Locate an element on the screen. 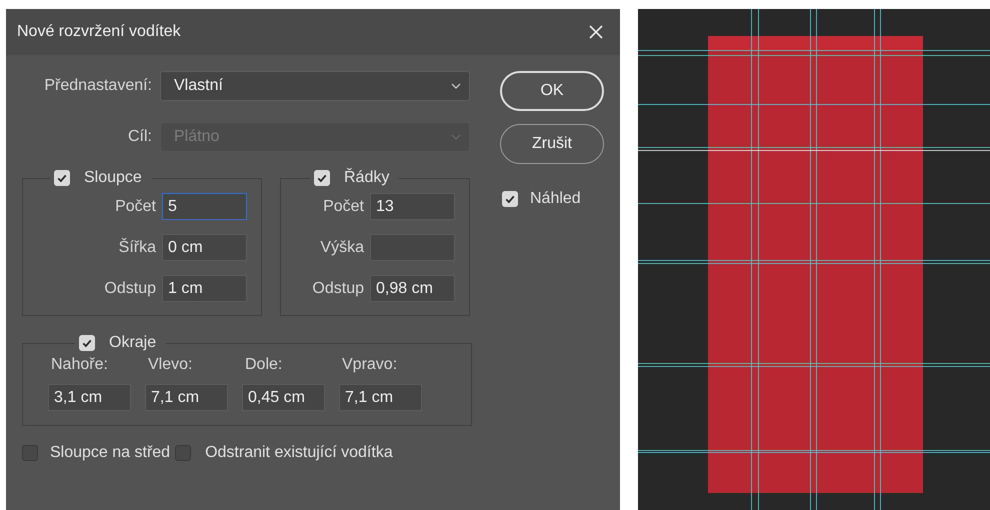 This screenshot has height=510, width=990. checkbox-label: Náhled is located at coordinates (555, 199).